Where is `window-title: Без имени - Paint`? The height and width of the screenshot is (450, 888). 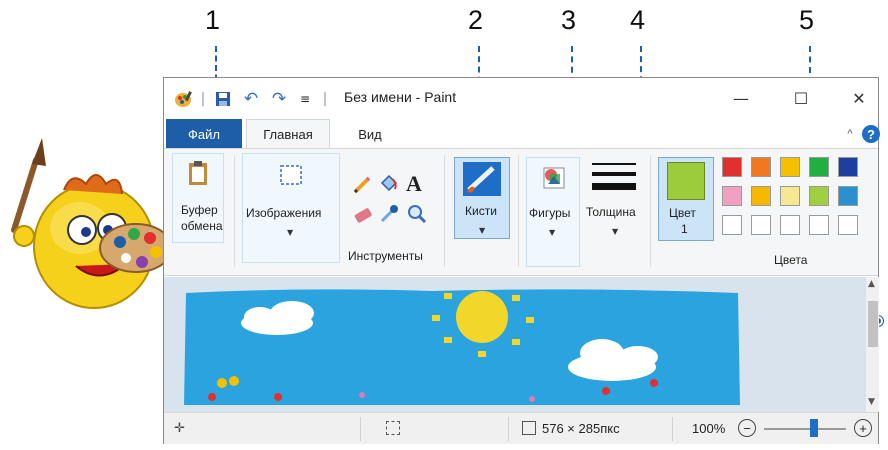 window-title: Без имени - Paint is located at coordinates (400, 97).